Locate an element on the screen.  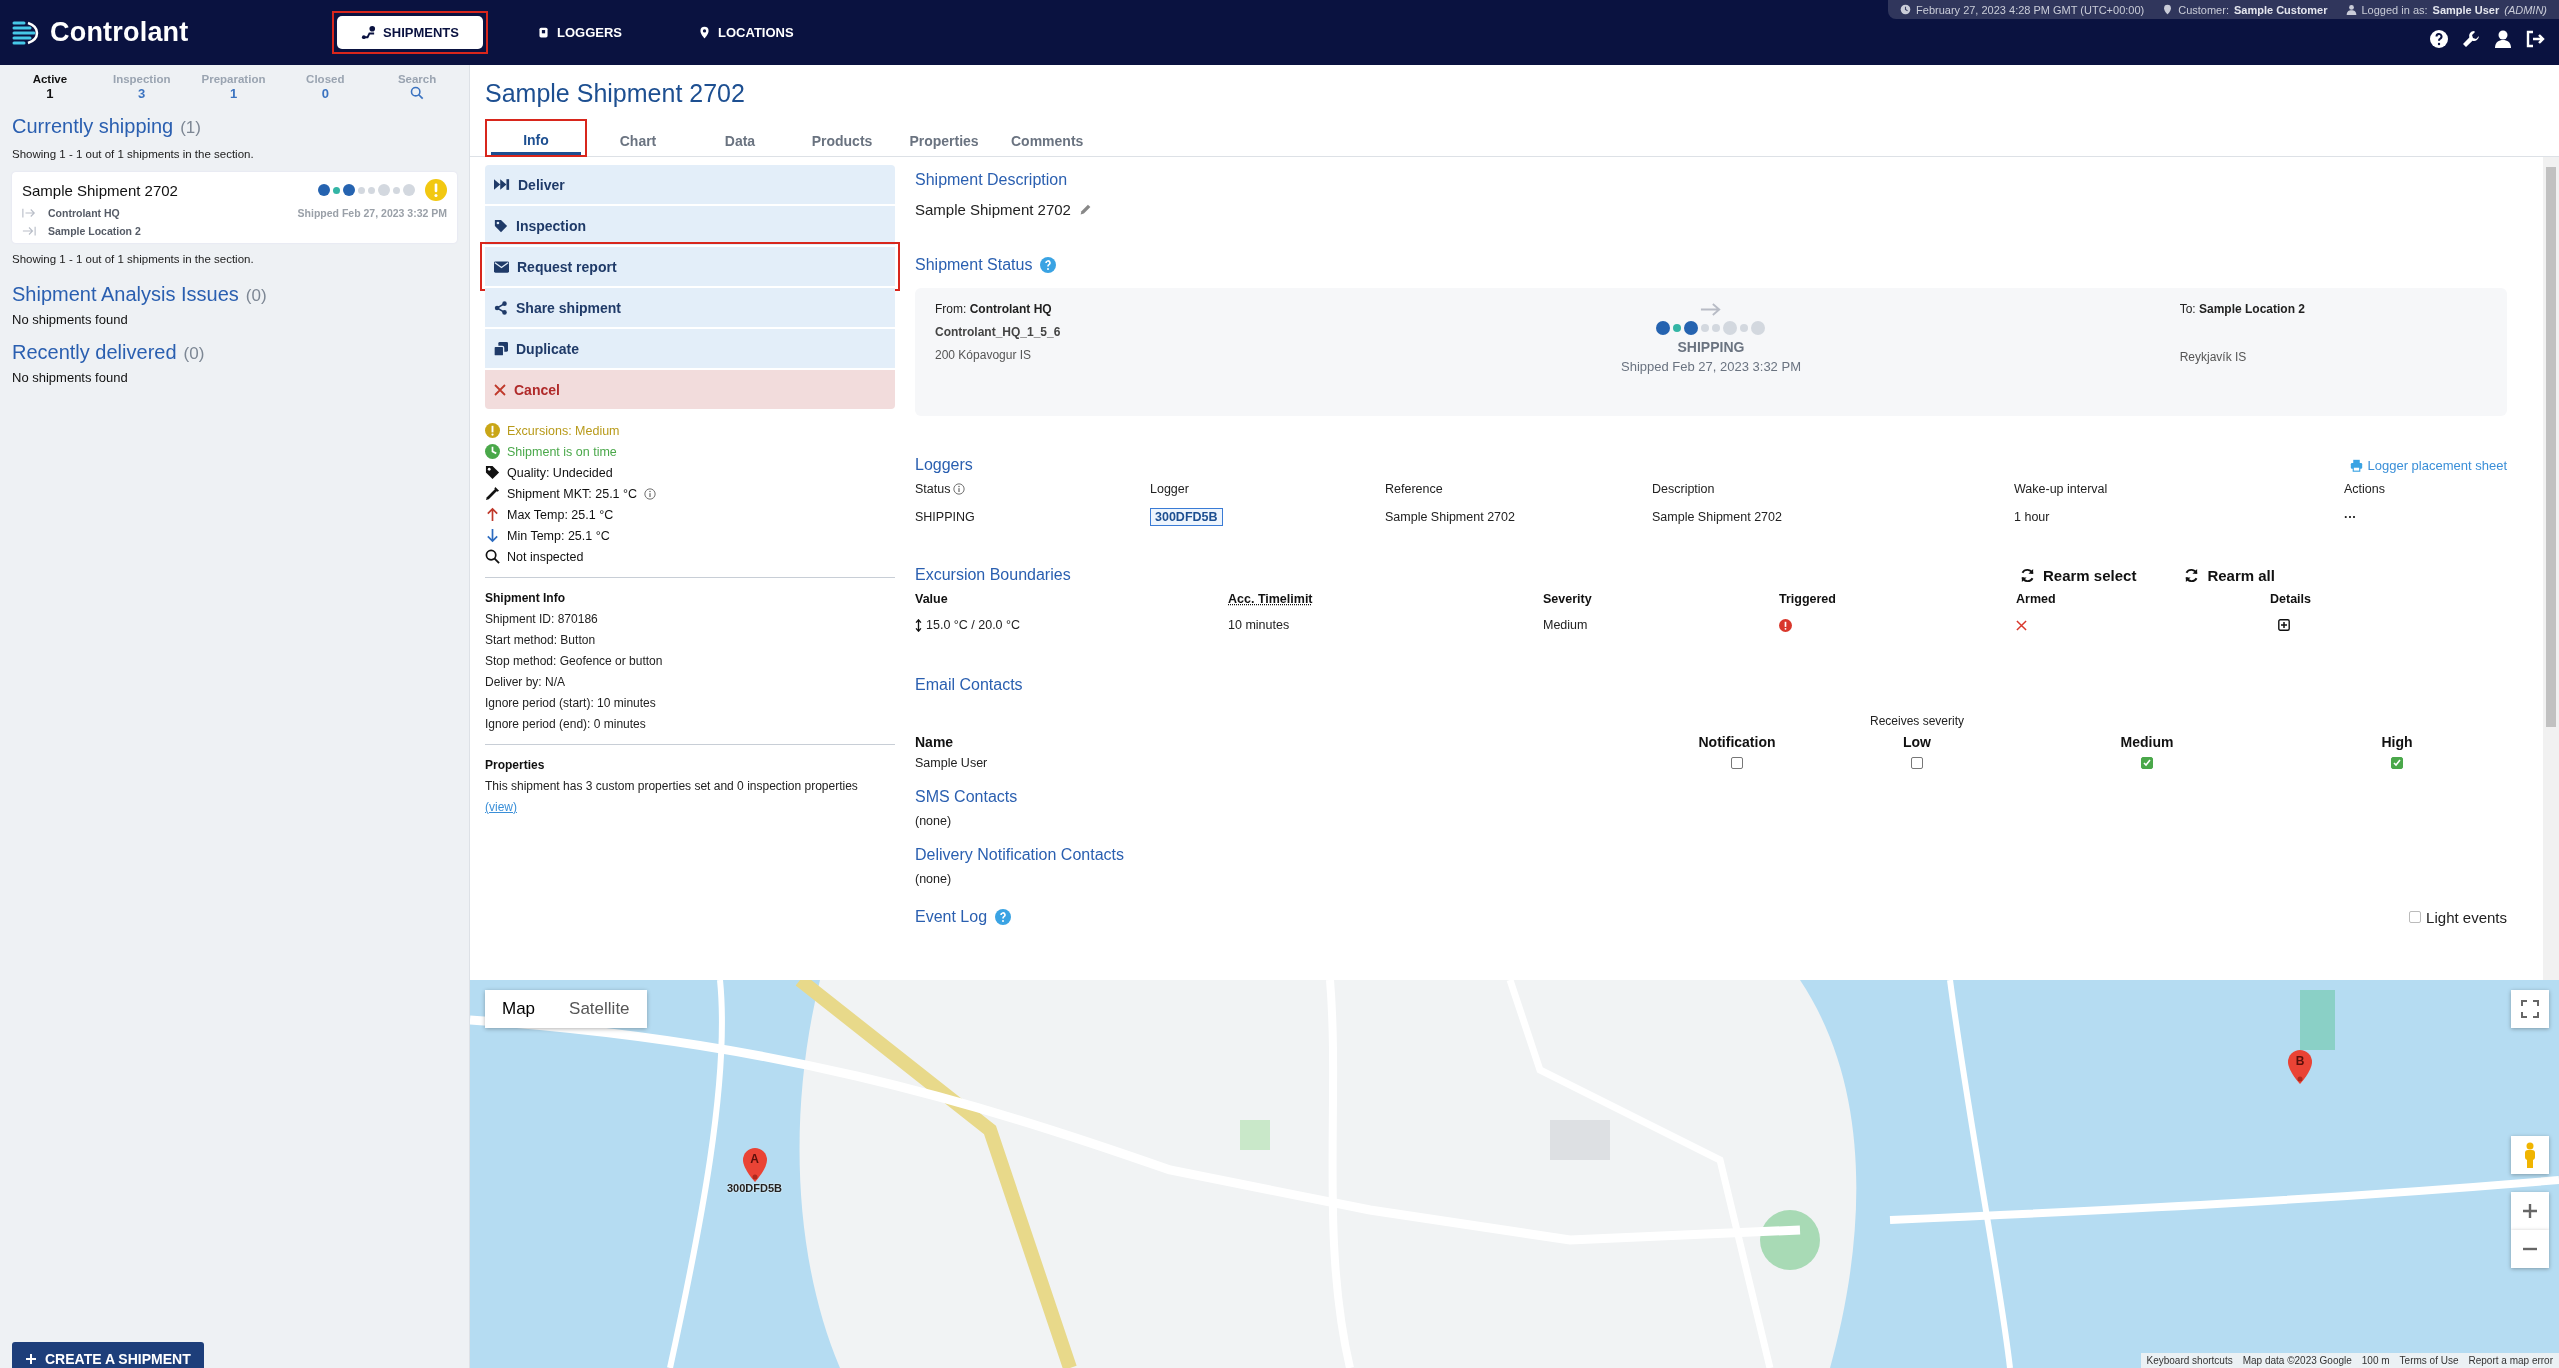
logger-placement-link: Logger placement sheet is located at coordinates (2428, 465).